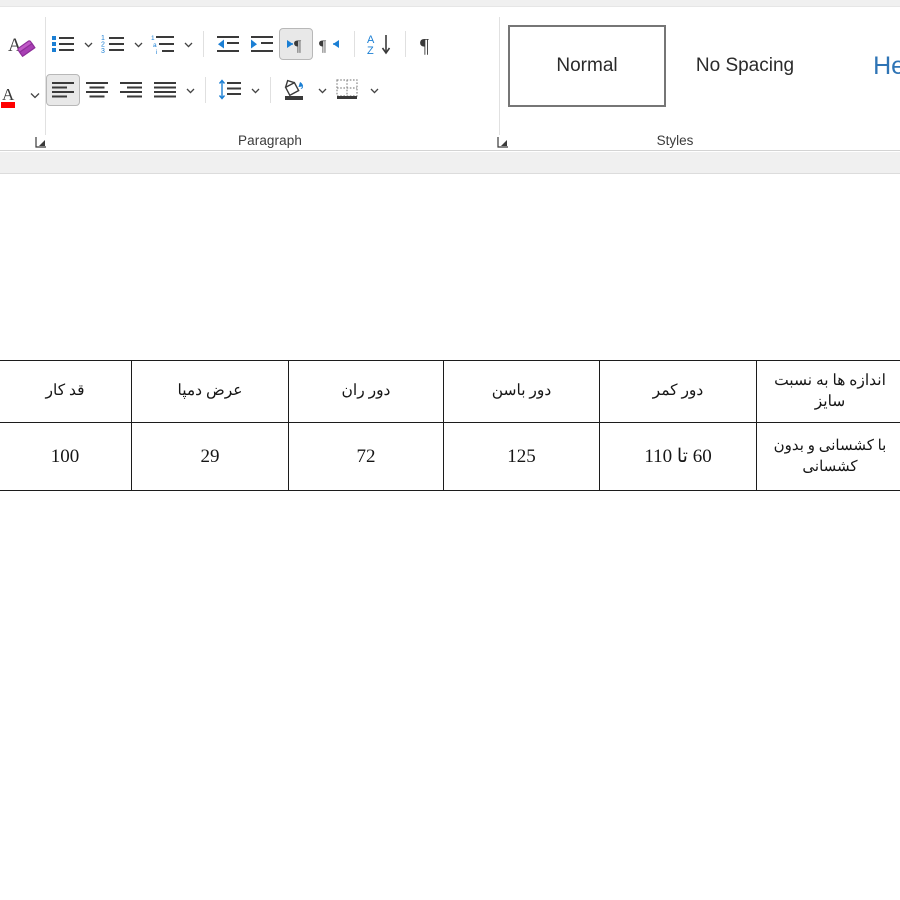 Image resolution: width=900 pixels, height=900 pixels. I want to click on svg-text: 3, so click(103, 51).